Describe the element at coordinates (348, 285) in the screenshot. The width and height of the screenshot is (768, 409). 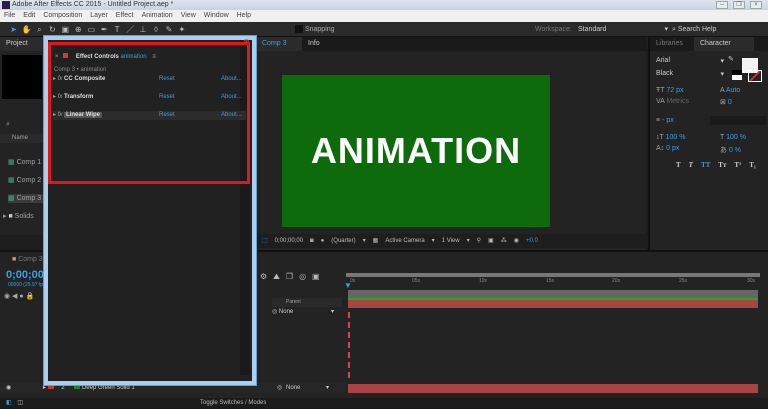
I see `playhead-icon: ▼` at that location.